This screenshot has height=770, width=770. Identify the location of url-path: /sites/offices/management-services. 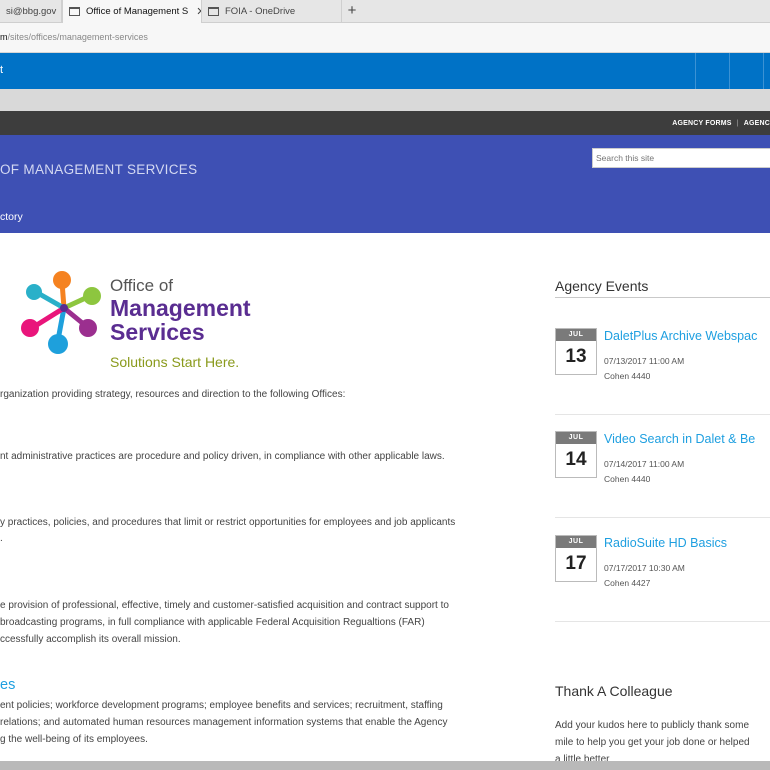
(77, 37).